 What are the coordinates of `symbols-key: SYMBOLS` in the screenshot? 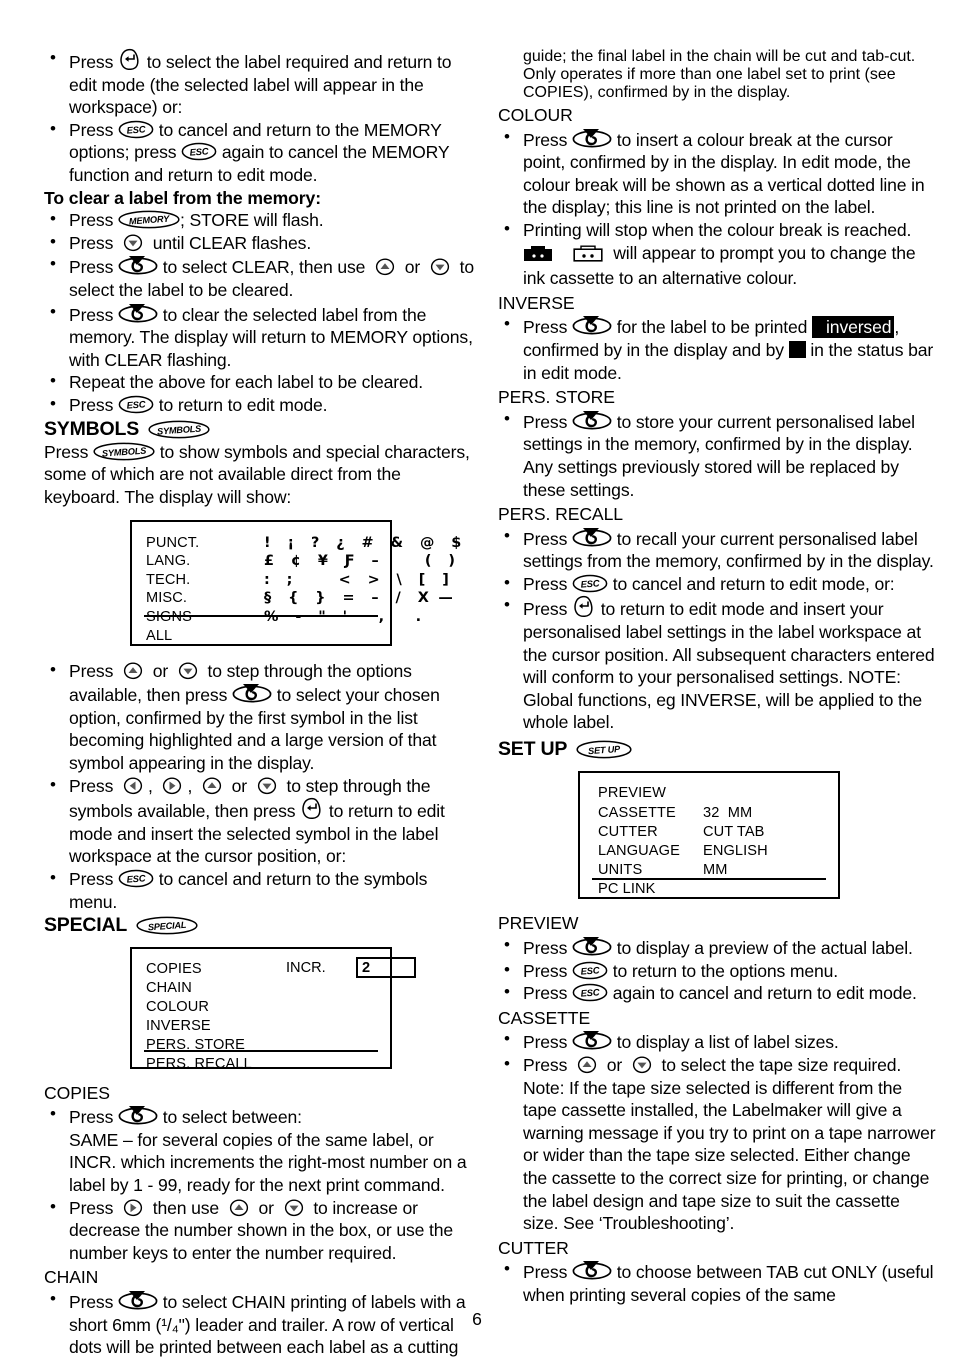 It's located at (124, 451).